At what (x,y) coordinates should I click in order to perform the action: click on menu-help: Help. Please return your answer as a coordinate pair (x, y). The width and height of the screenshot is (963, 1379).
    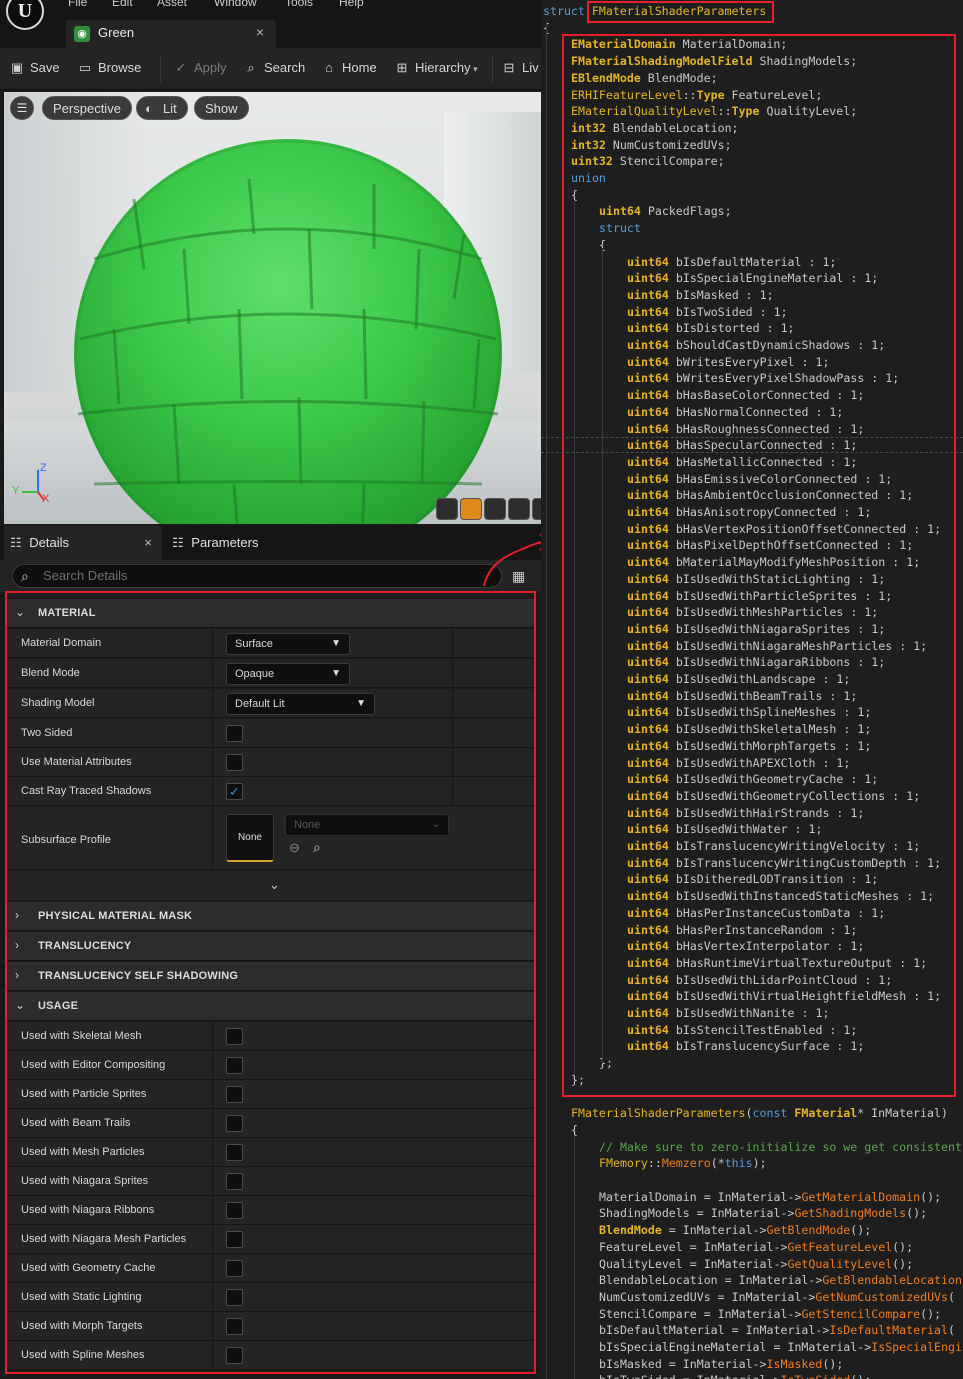
    Looking at the image, I should click on (351, 4).